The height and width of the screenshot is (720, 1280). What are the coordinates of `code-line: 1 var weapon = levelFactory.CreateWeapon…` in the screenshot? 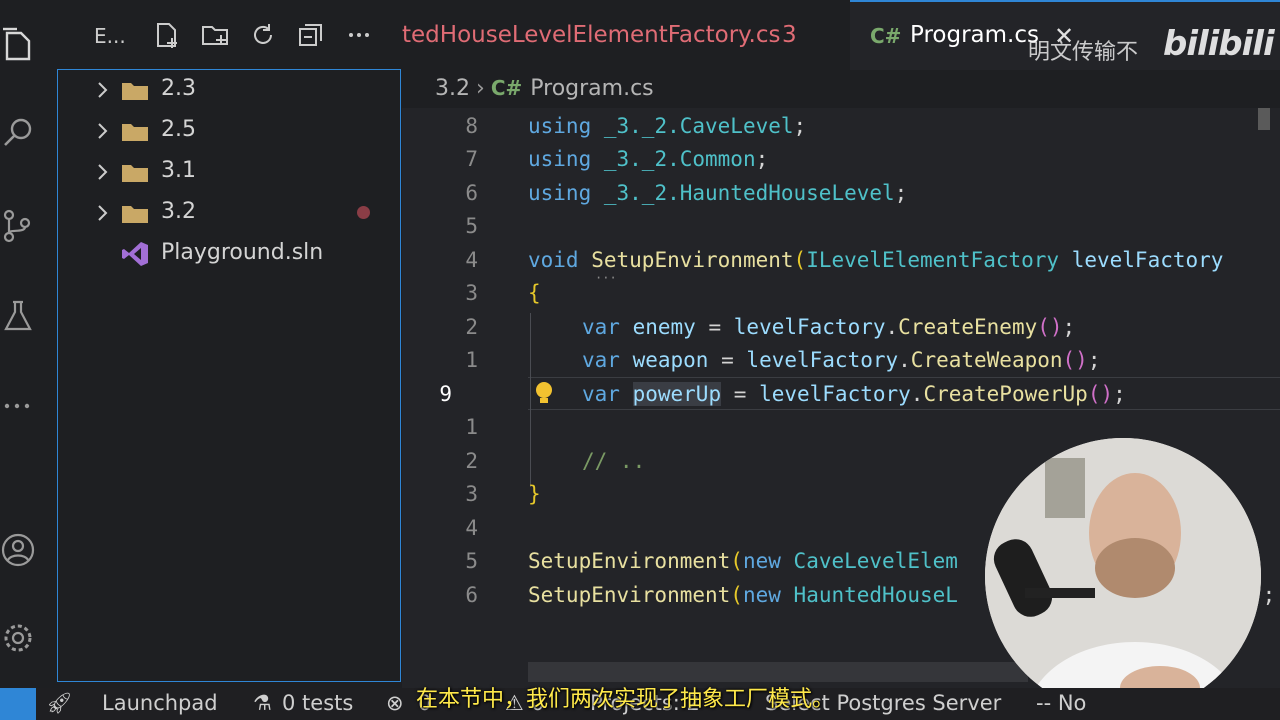 It's located at (841, 359).